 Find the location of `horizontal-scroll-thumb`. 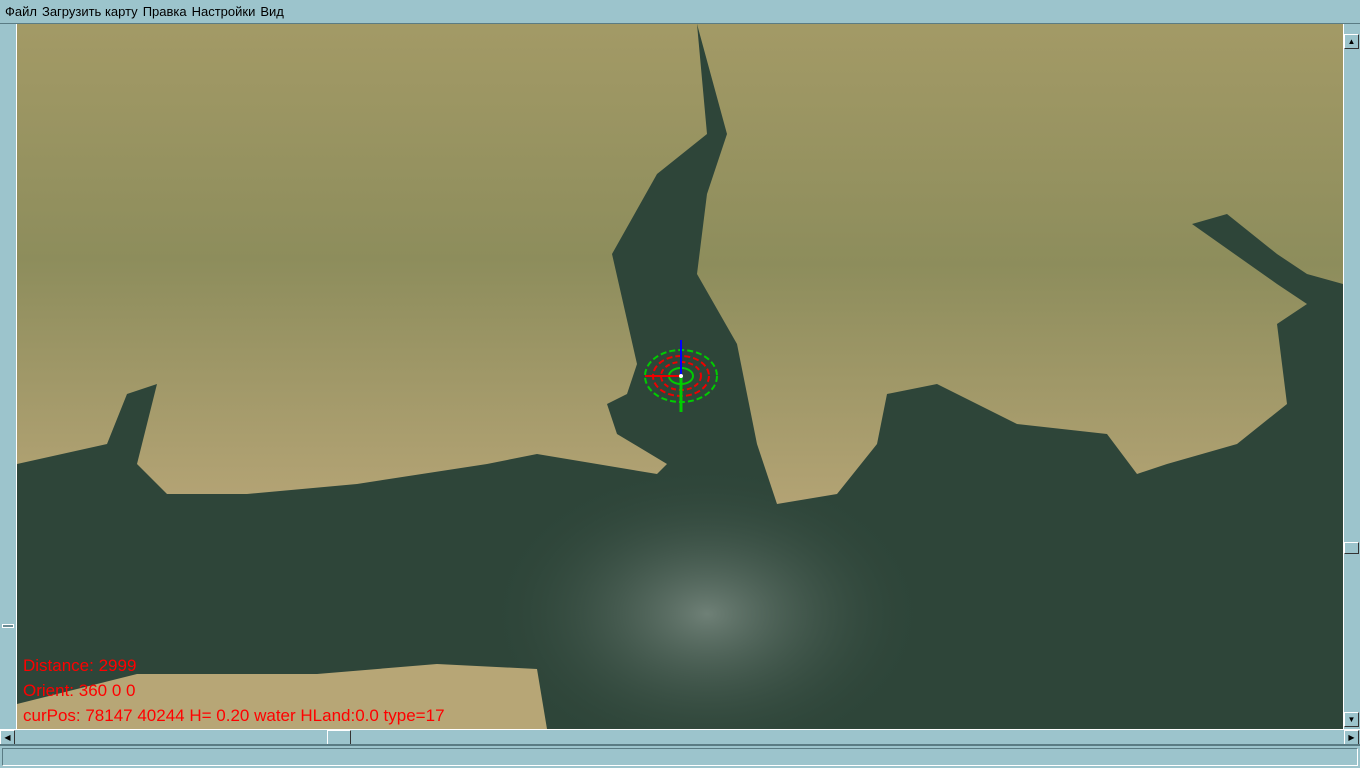

horizontal-scroll-thumb is located at coordinates (339, 737).